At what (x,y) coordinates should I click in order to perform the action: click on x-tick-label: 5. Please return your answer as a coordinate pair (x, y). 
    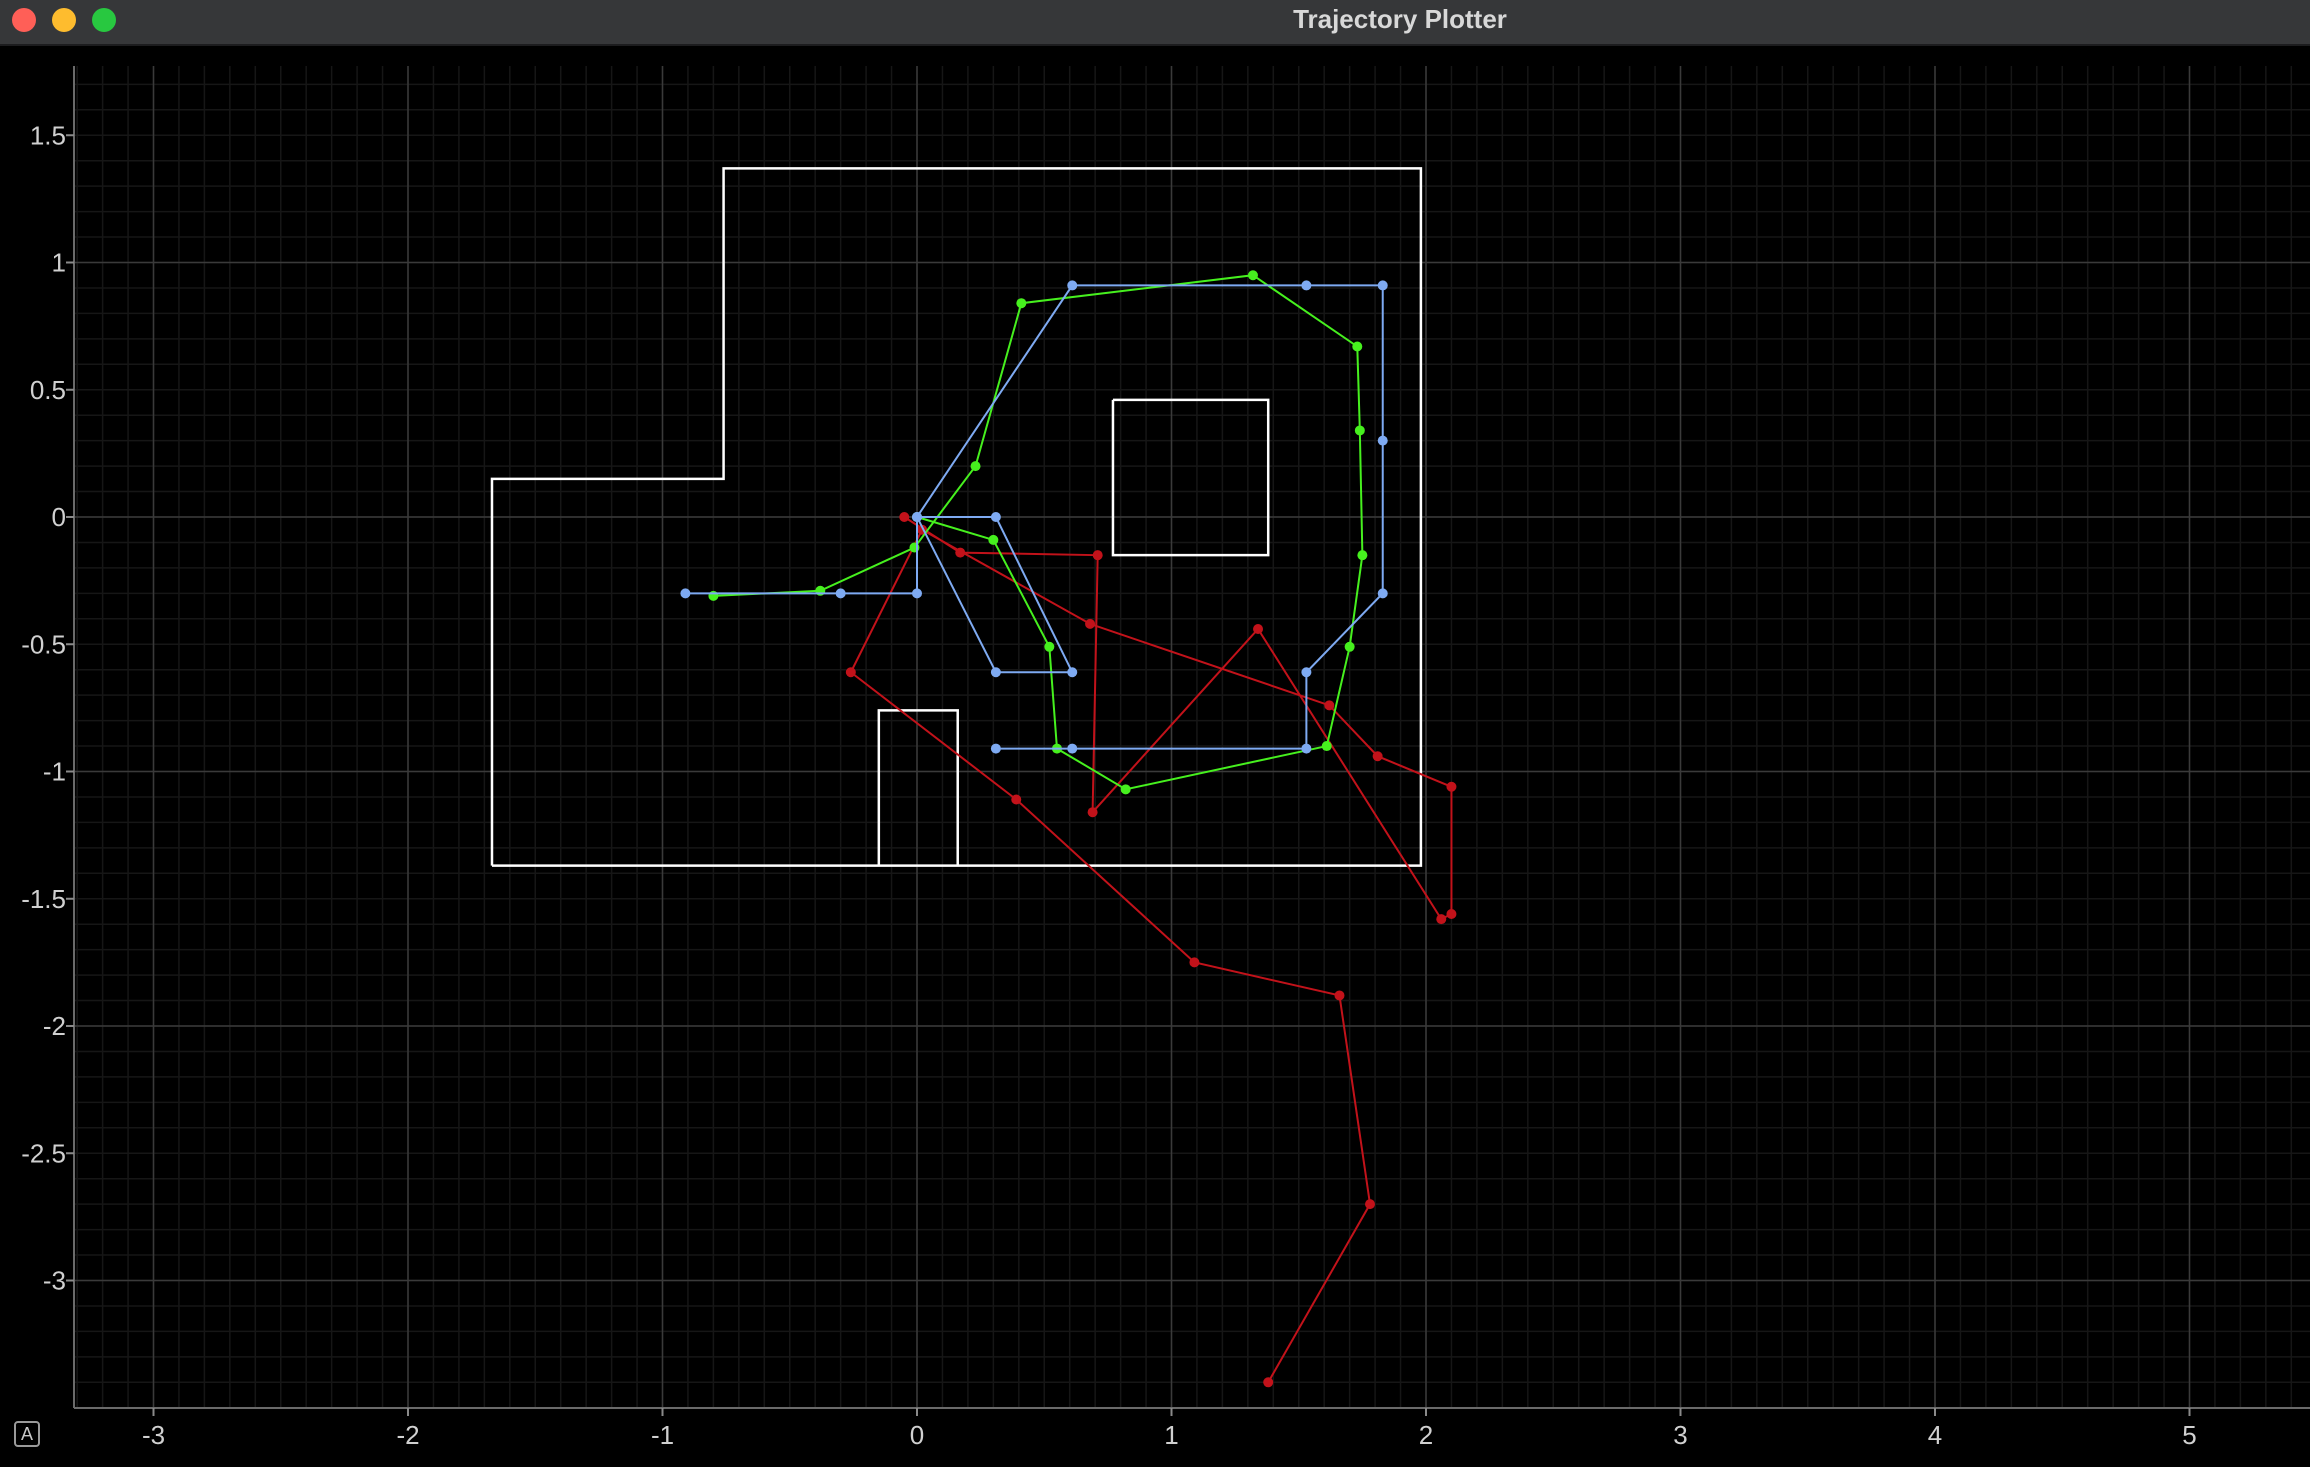
    Looking at the image, I should click on (2189, 1435).